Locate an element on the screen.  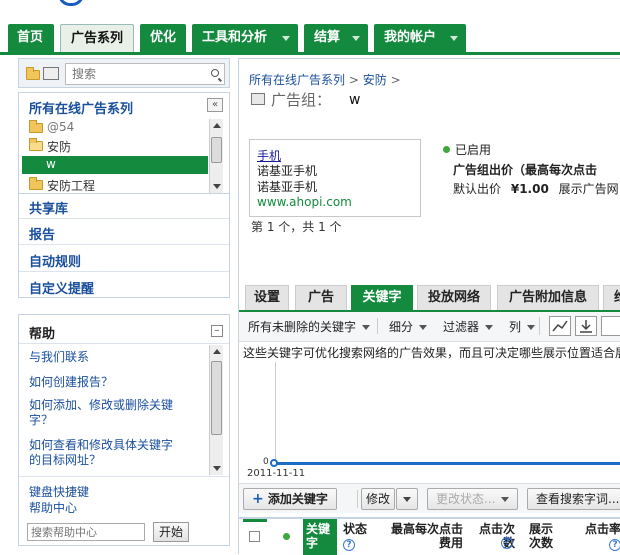
search-icon is located at coordinates (215, 73).